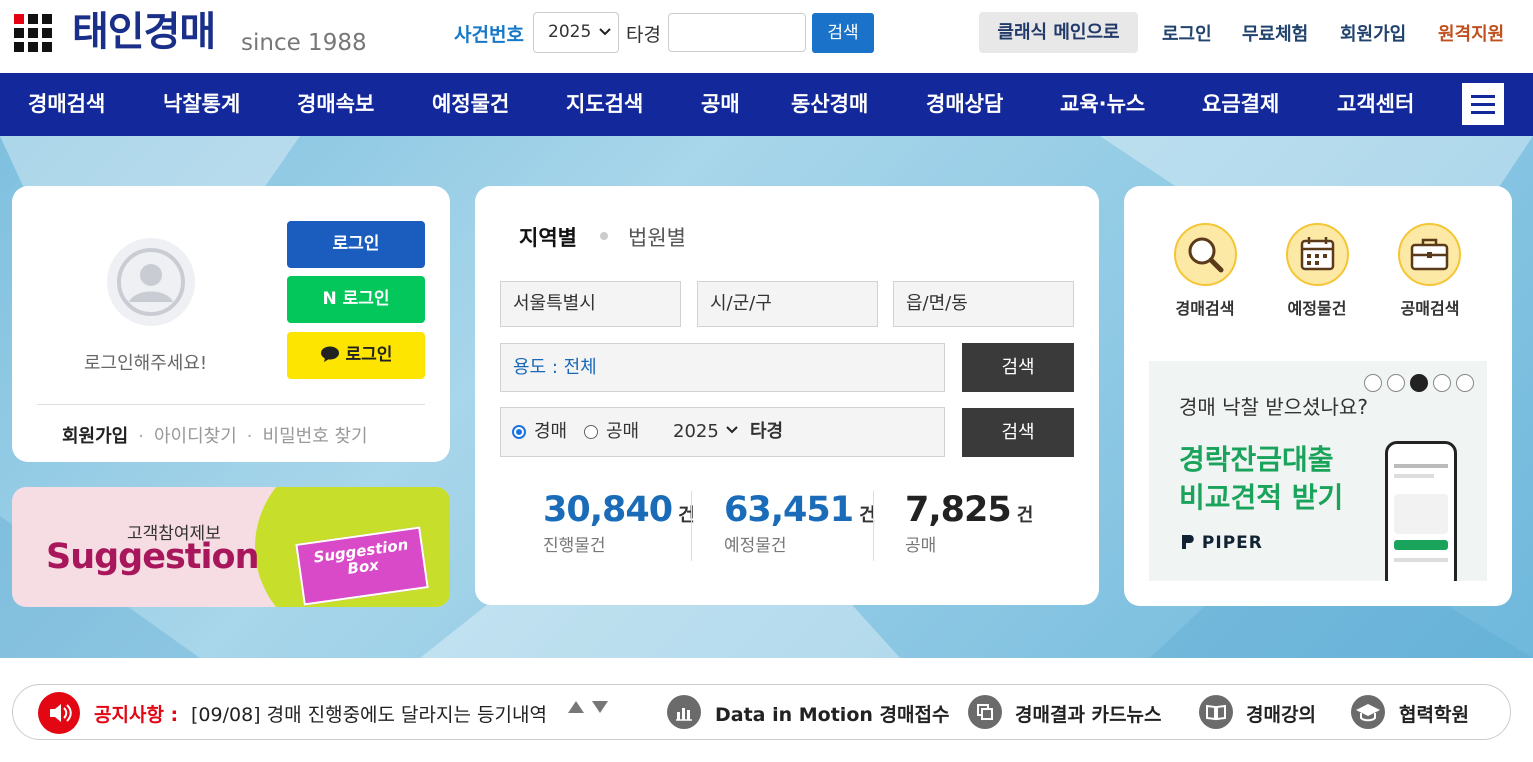 The image size is (1533, 762). Describe the element at coordinates (1261, 497) in the screenshot. I see `ad-headline-2: 비교견적 받기` at that location.